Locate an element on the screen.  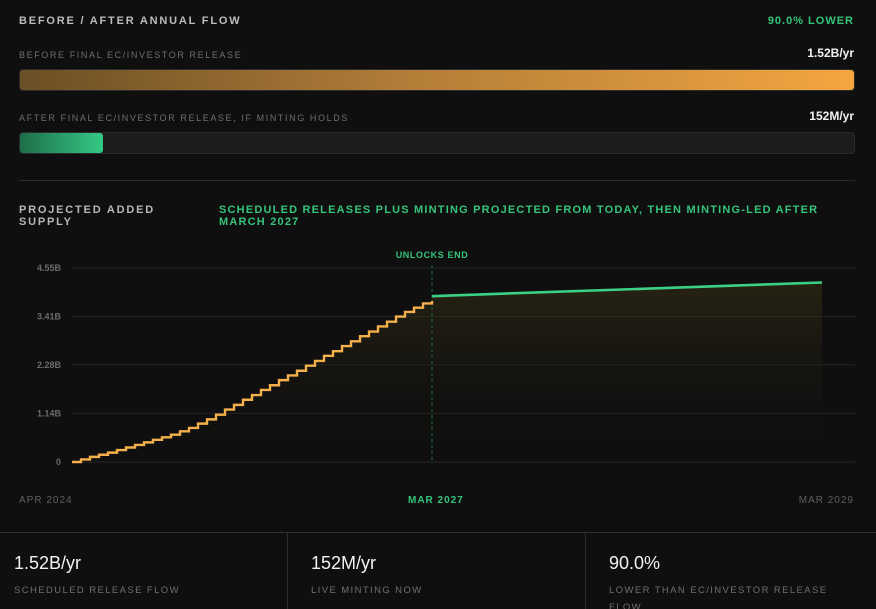
after-bar-value: 152M/yr is located at coordinates (831, 116).